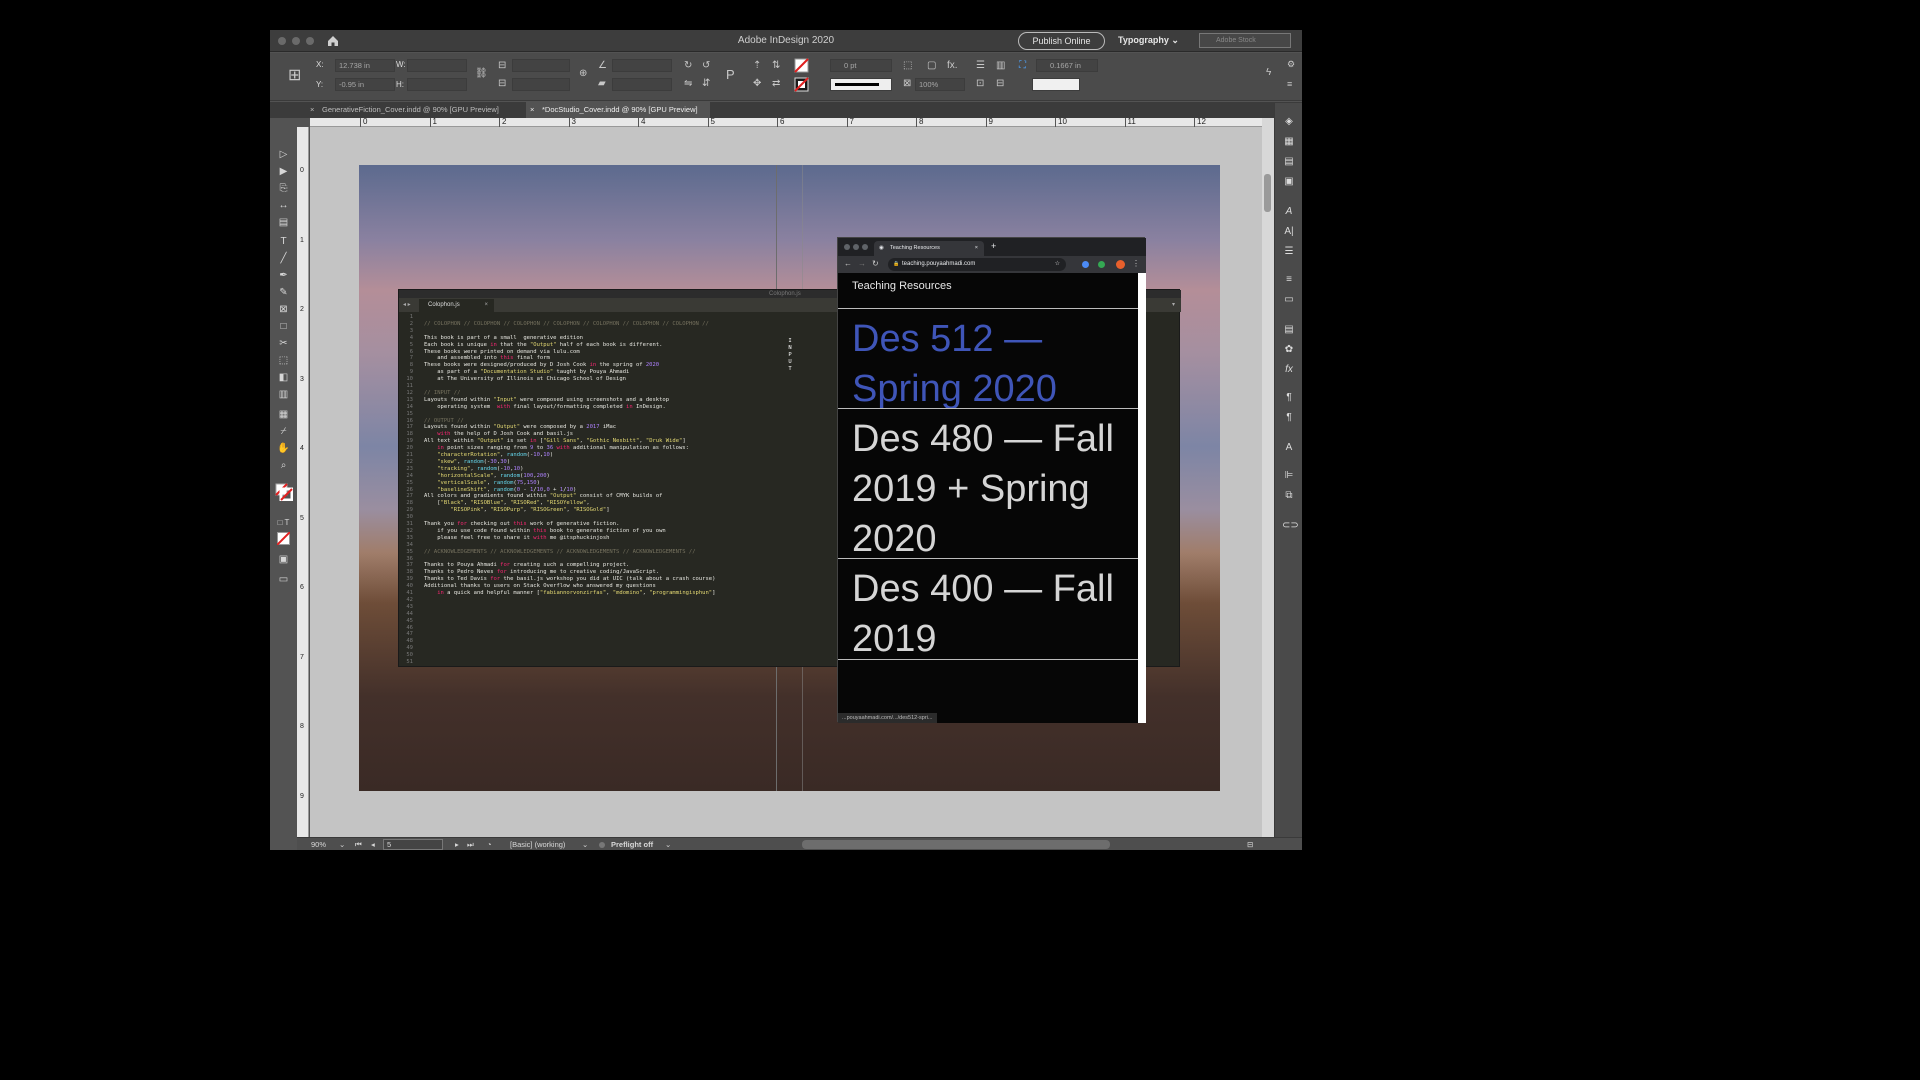 Image resolution: width=1920 pixels, height=1080 pixels. Describe the element at coordinates (907, 65) in the screenshot. I see `stroke-style-icon: ⬚` at that location.